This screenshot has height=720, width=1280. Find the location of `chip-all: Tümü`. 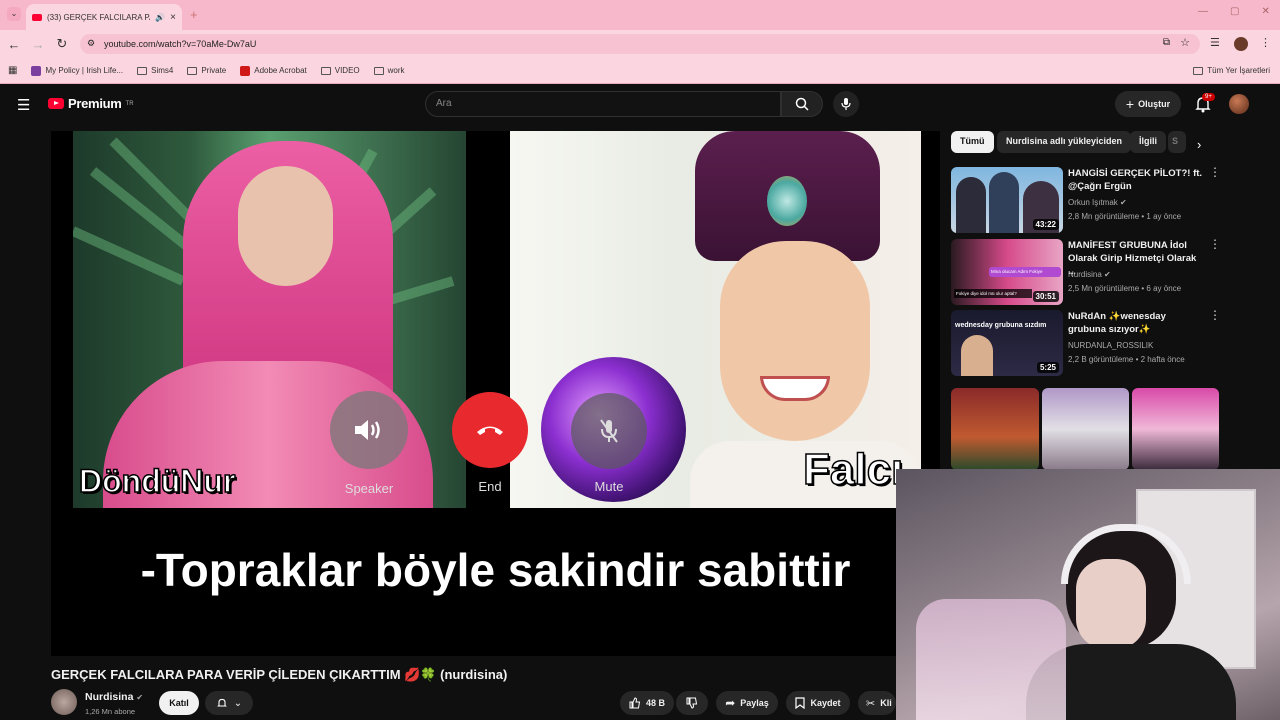

chip-all: Tümü is located at coordinates (972, 142).